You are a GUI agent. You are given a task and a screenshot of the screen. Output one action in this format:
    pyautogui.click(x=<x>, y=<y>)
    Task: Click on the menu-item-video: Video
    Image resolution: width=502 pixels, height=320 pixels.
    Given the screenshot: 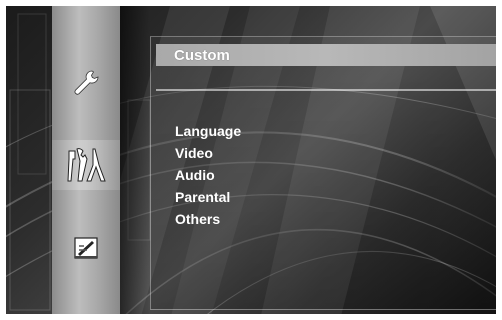 What is the action you would take?
    pyautogui.click(x=208, y=153)
    